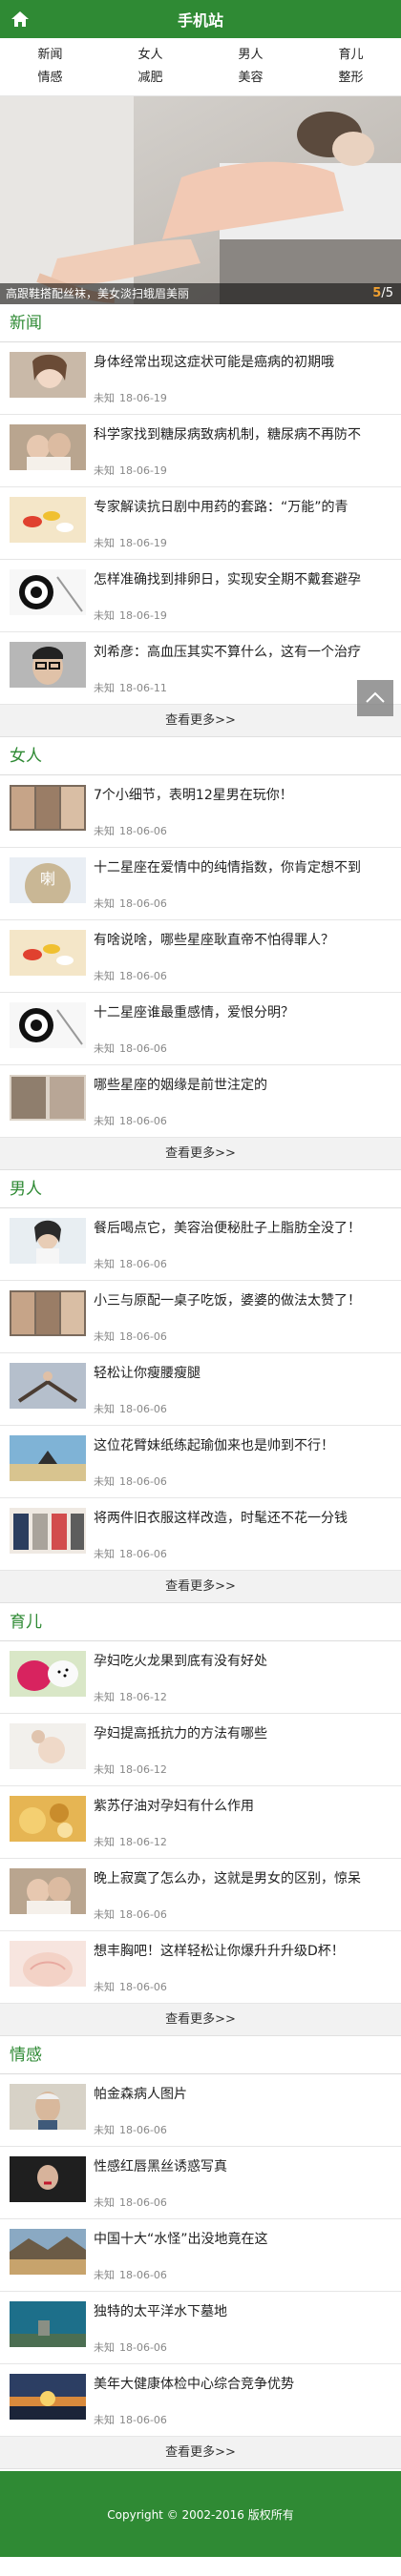 This screenshot has width=401, height=2576. What do you see at coordinates (244, 1662) in the screenshot?
I see `list-item-title: 孕妇吃火龙果到底有没有好处` at bounding box center [244, 1662].